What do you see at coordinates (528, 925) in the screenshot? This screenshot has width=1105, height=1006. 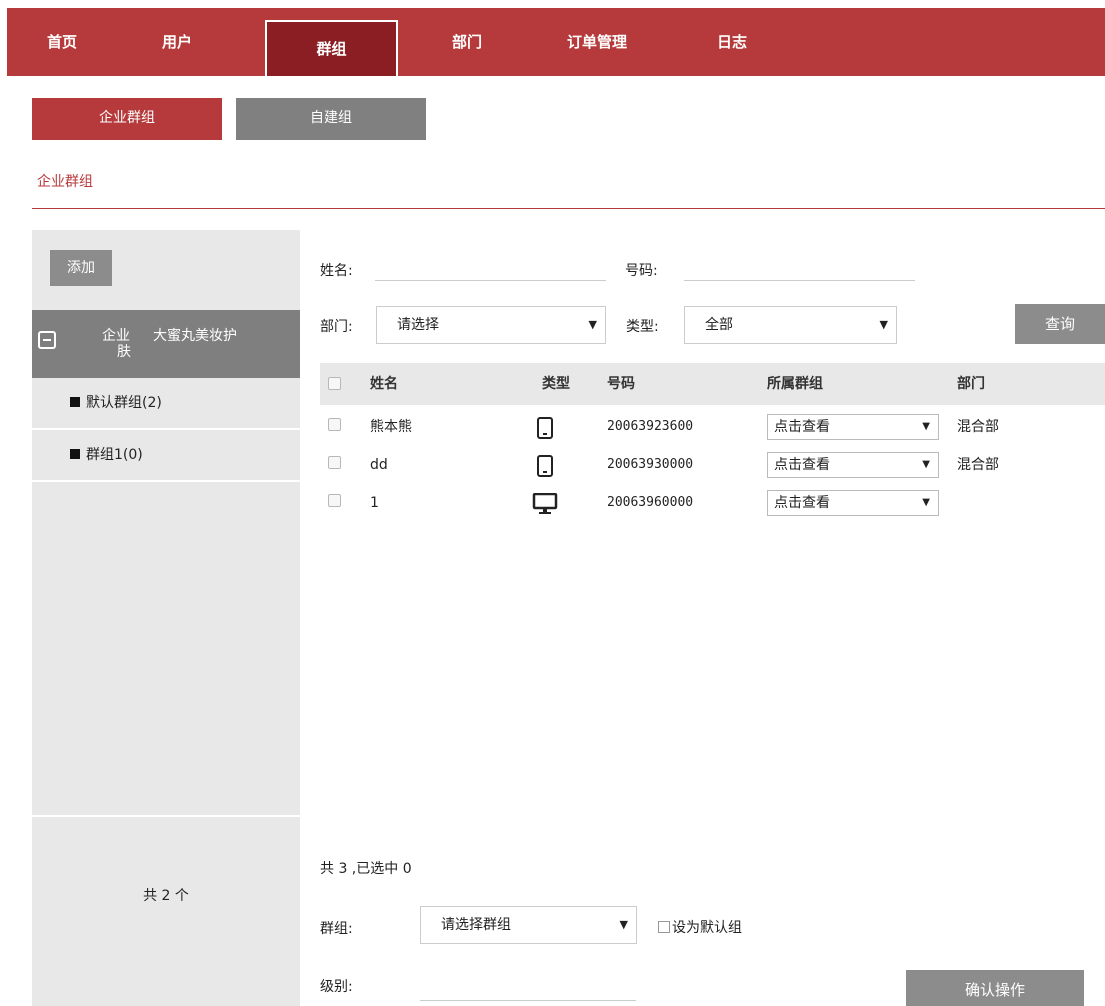 I see `group-select-footer: 请选择群组 ▼` at bounding box center [528, 925].